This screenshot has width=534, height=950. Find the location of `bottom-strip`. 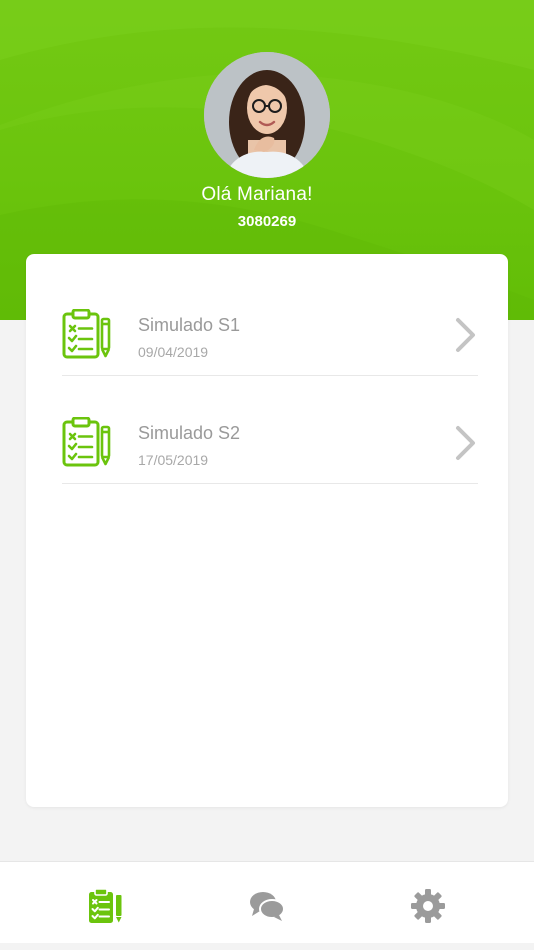

bottom-strip is located at coordinates (267, 946).